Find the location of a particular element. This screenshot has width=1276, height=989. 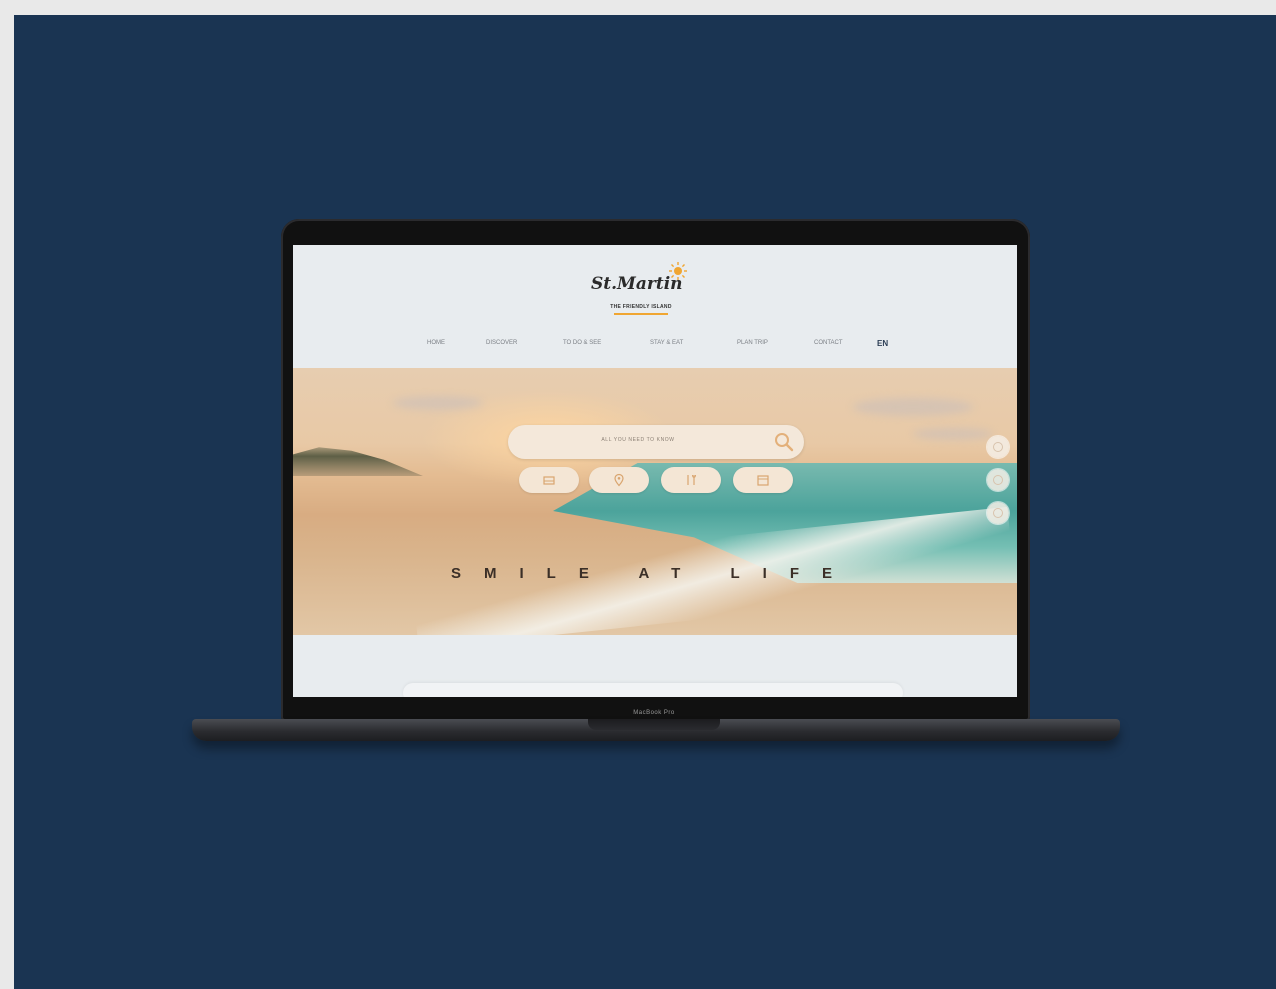

quick-link-hotels-button is located at coordinates (549, 480).